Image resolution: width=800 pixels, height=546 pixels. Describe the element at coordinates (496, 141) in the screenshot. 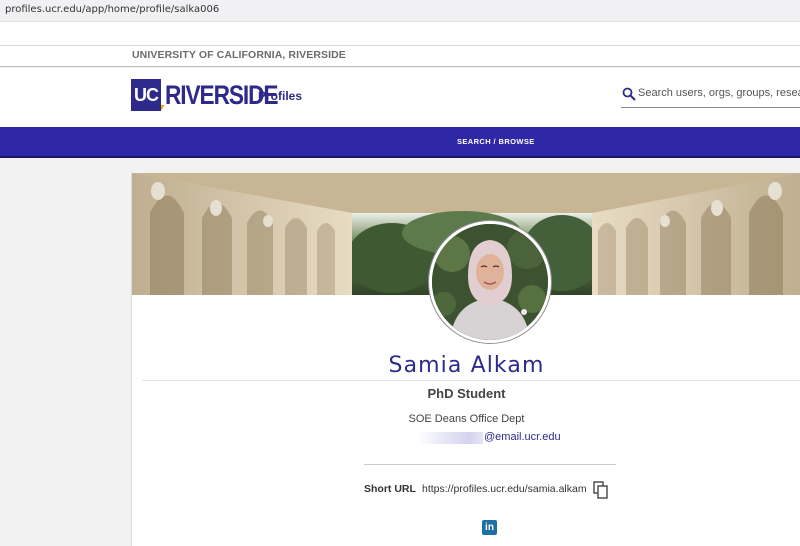

I see `nav-search-browse: SEARCH / BROWSE` at that location.